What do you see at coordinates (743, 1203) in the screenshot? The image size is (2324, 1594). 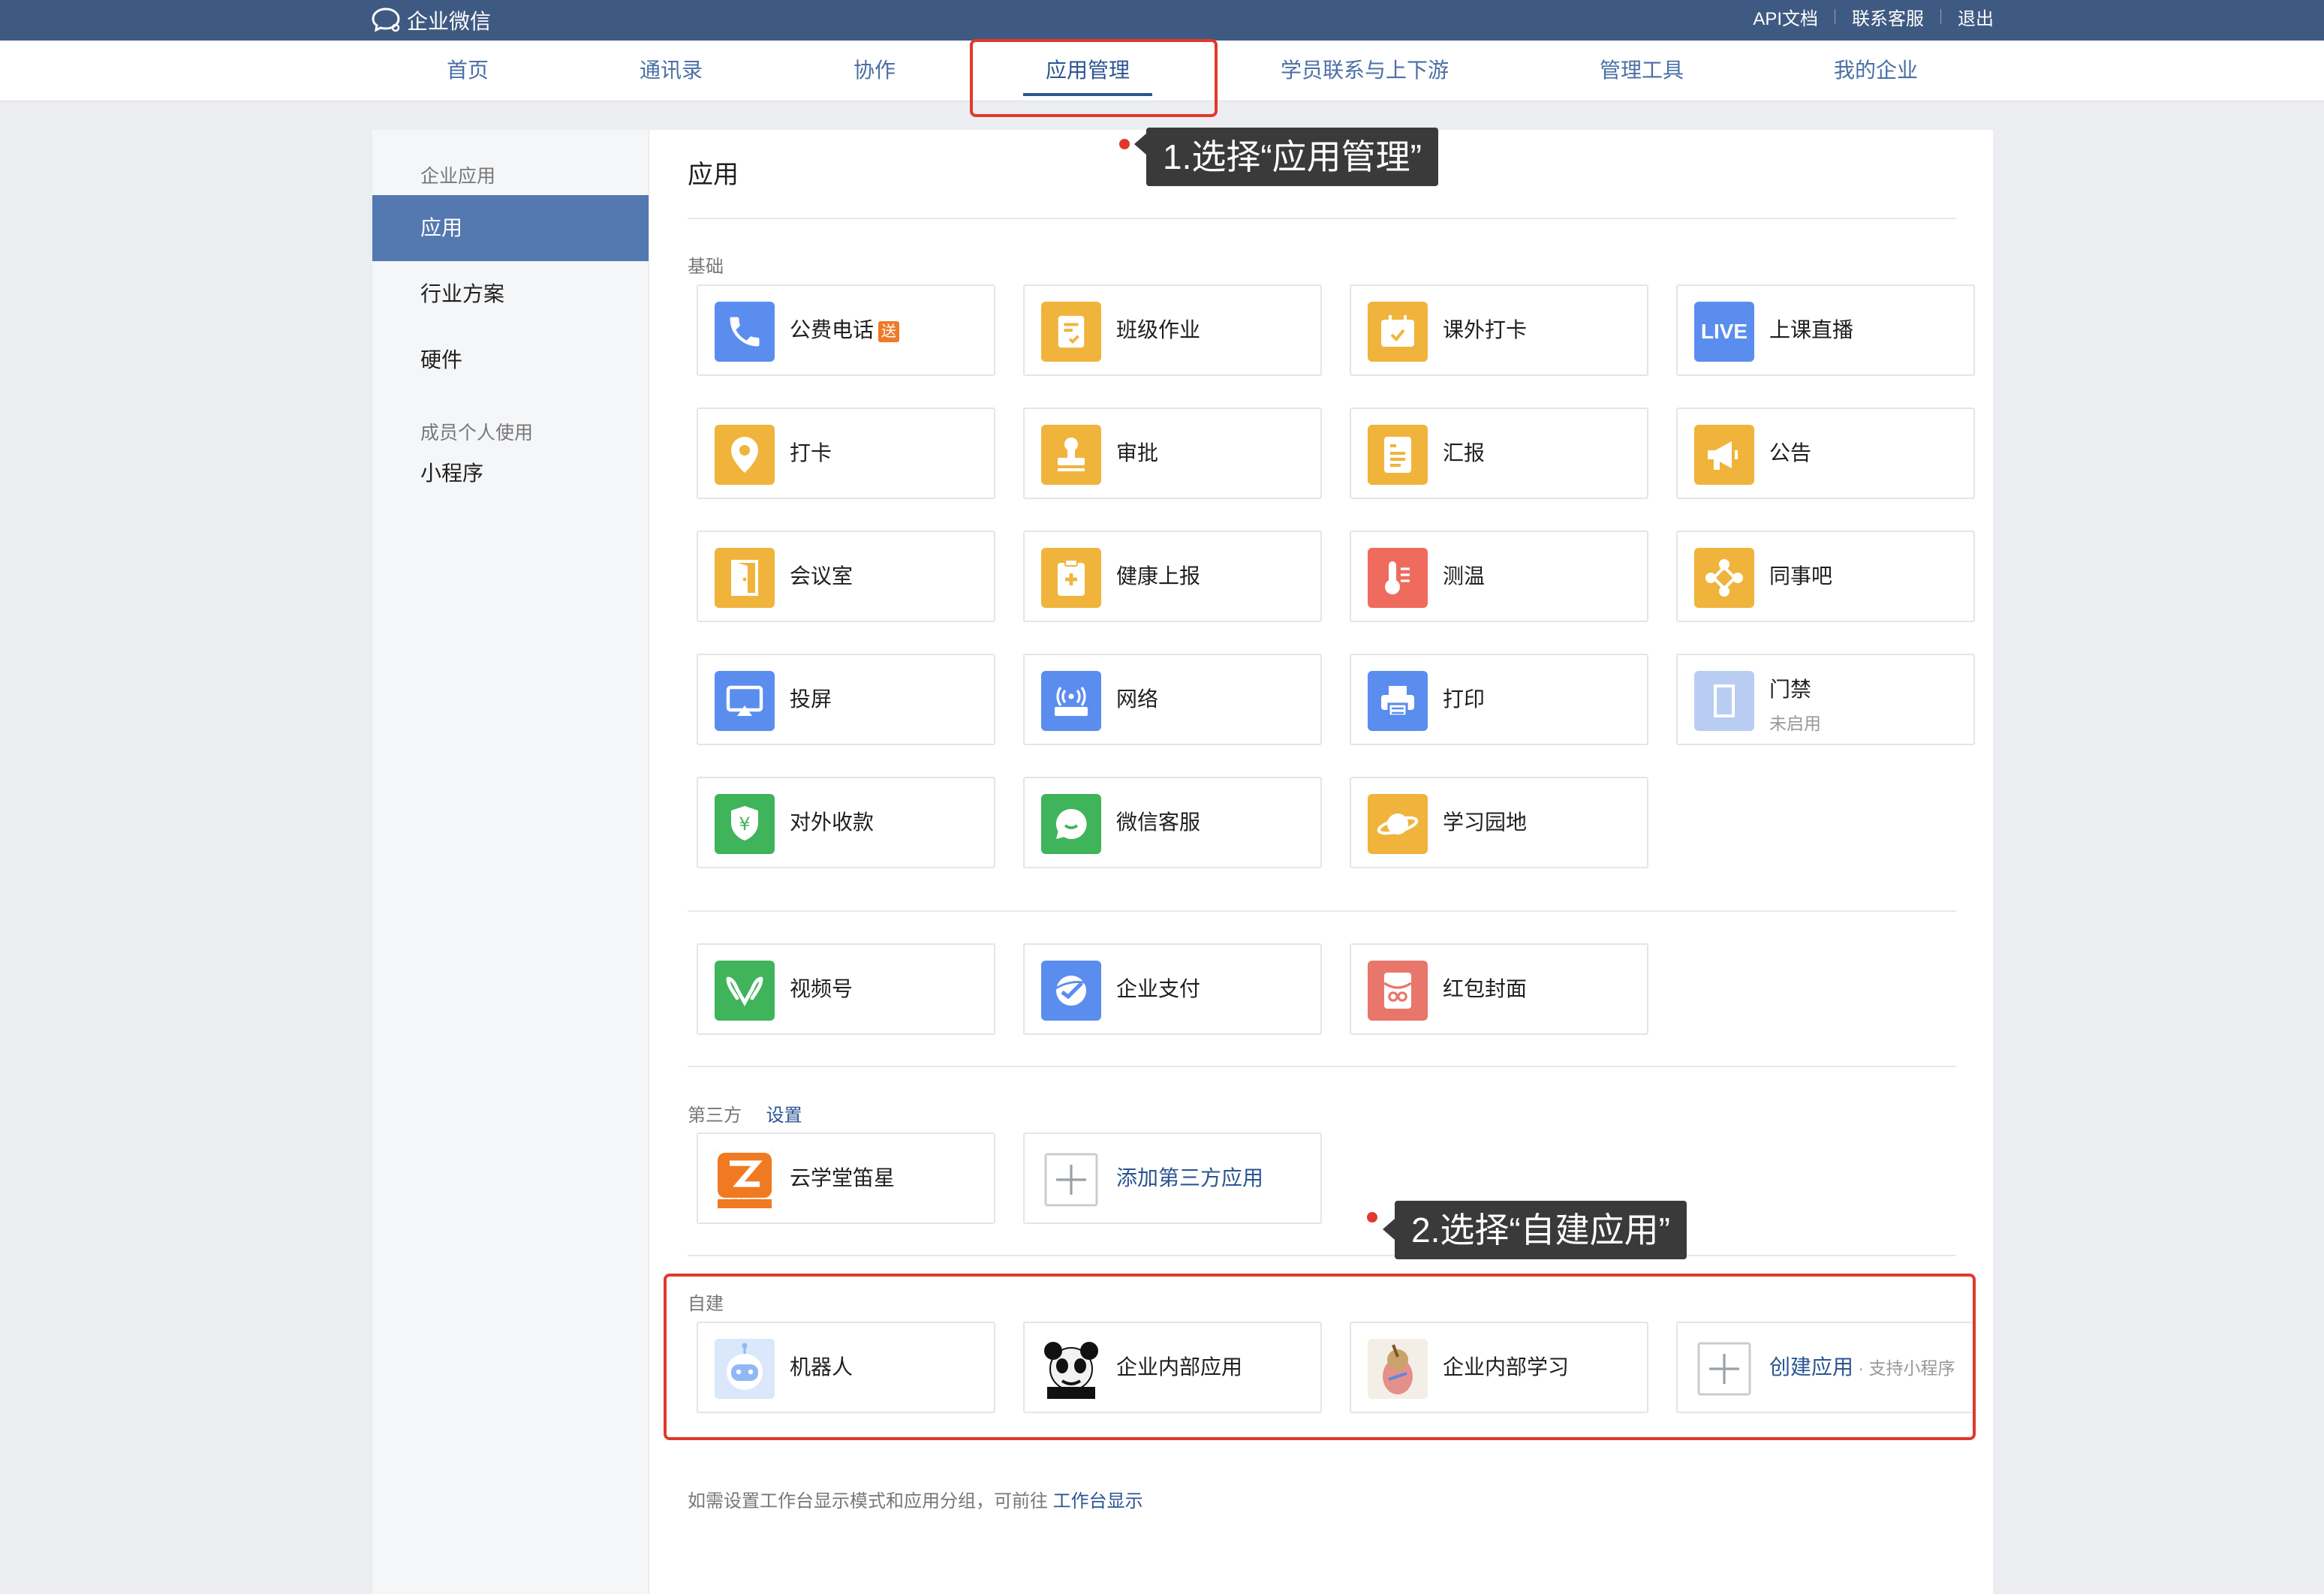 I see `logo-tagline: 智能轻学习` at bounding box center [743, 1203].